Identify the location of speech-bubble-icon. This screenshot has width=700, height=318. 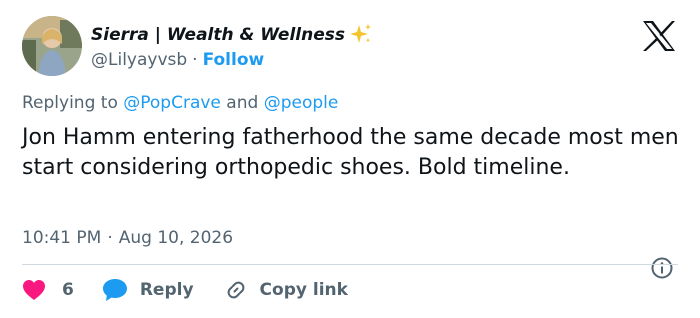
(115, 290).